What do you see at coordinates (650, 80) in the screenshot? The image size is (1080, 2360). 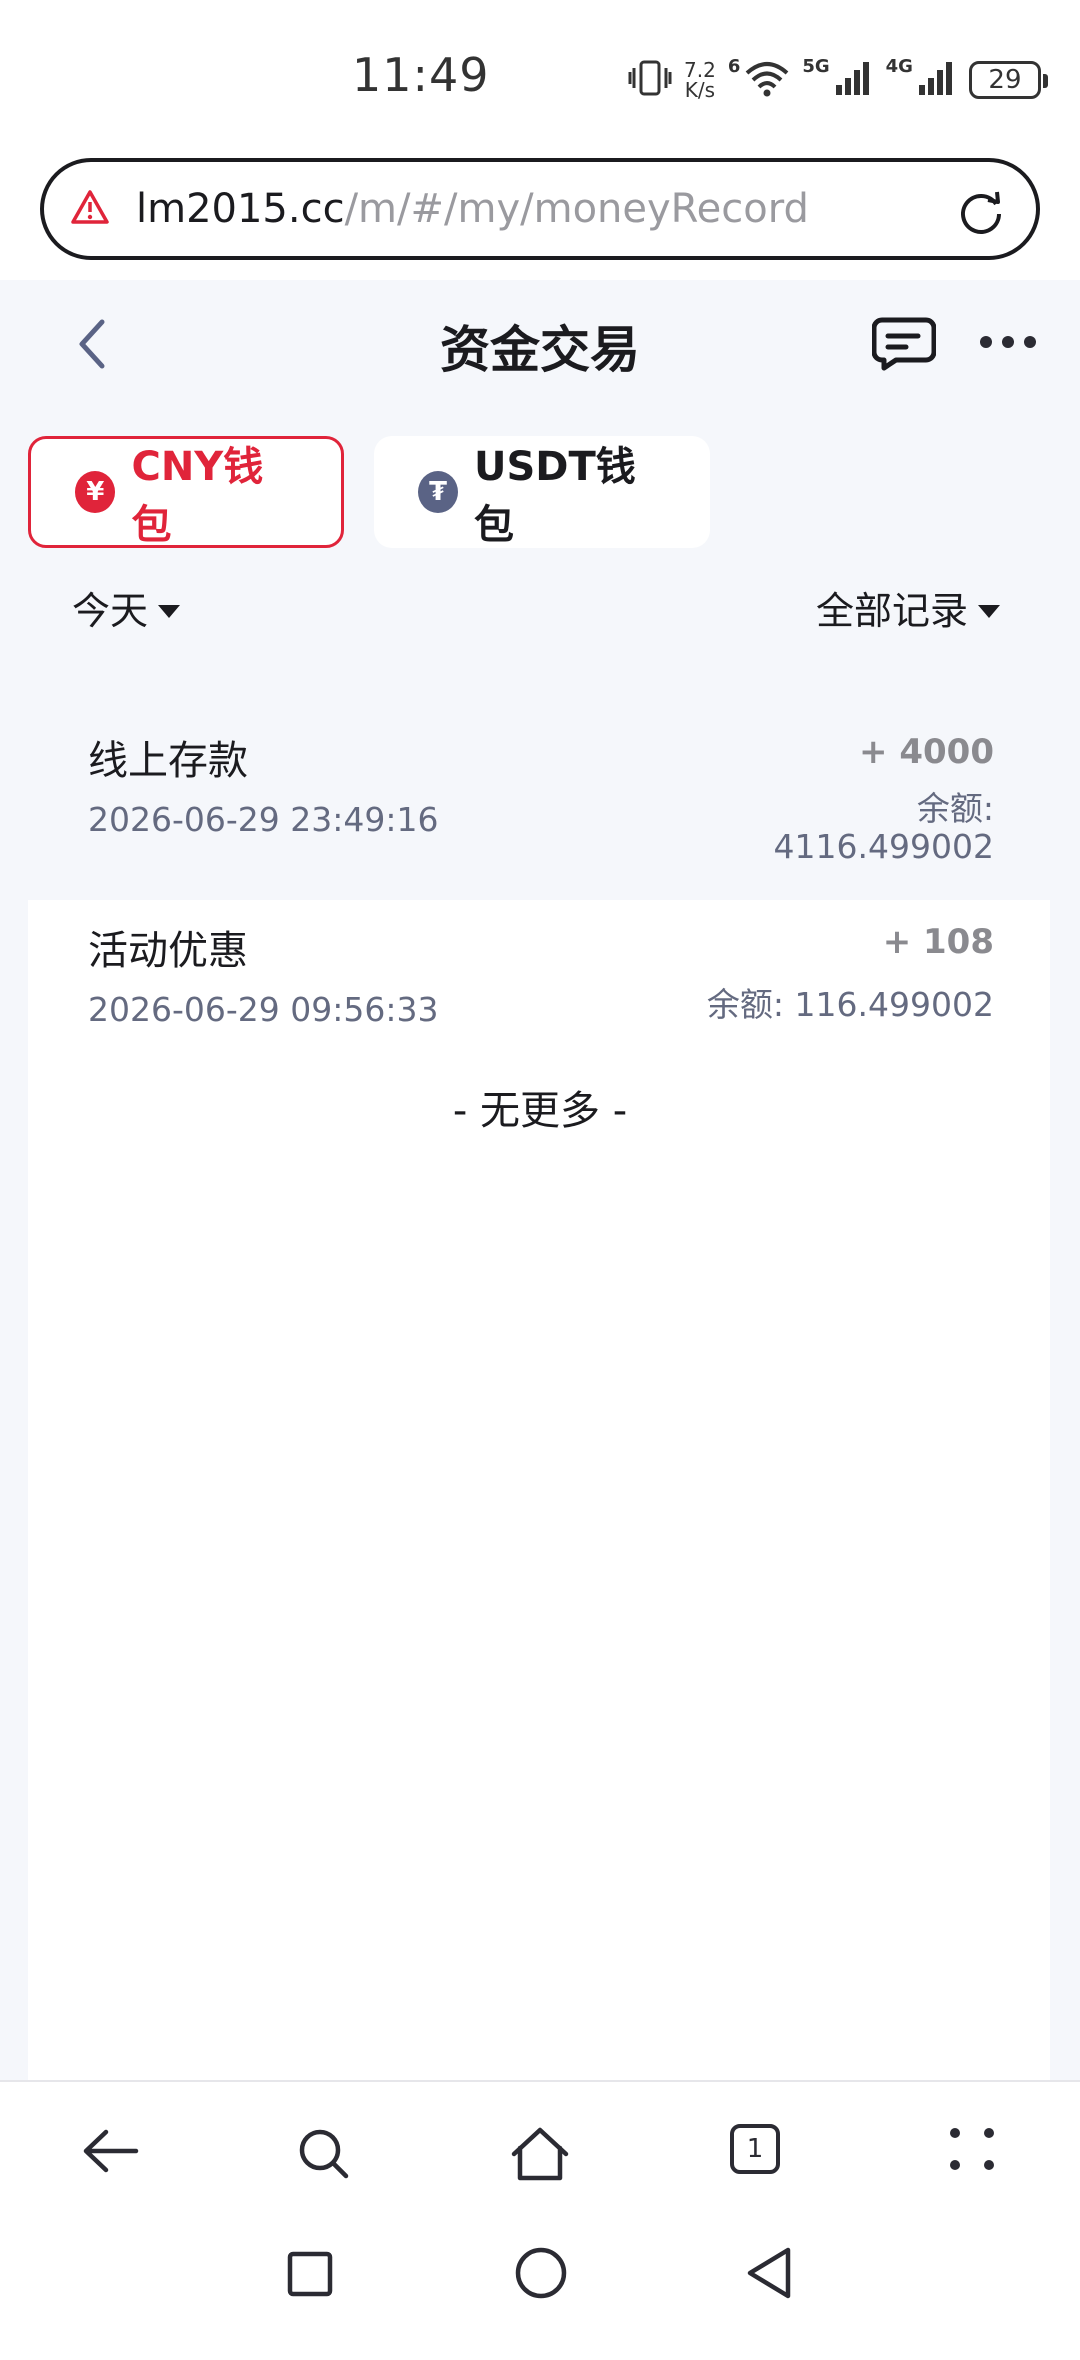 I see `vibrate-icon` at bounding box center [650, 80].